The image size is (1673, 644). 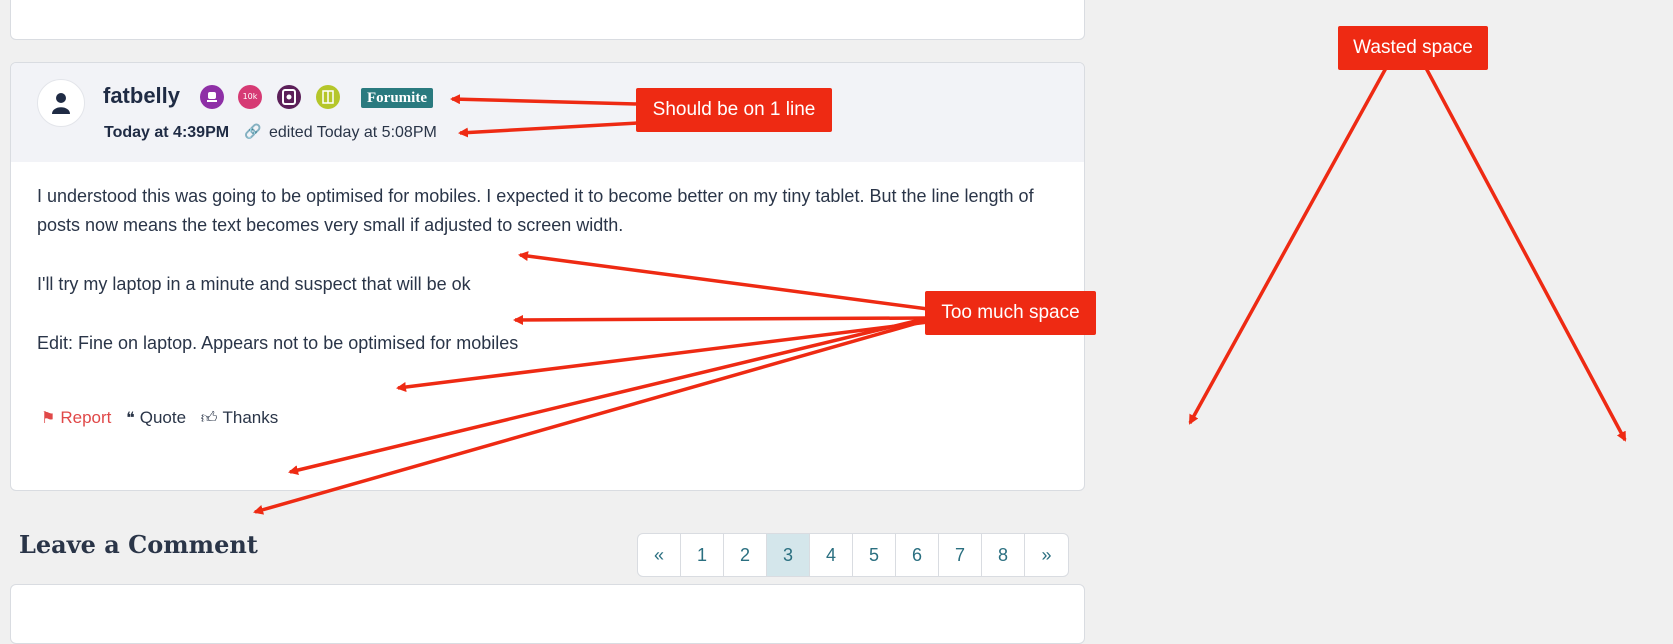 I want to click on annotation-should-be-one-line: Should be on 1 line, so click(x=734, y=110).